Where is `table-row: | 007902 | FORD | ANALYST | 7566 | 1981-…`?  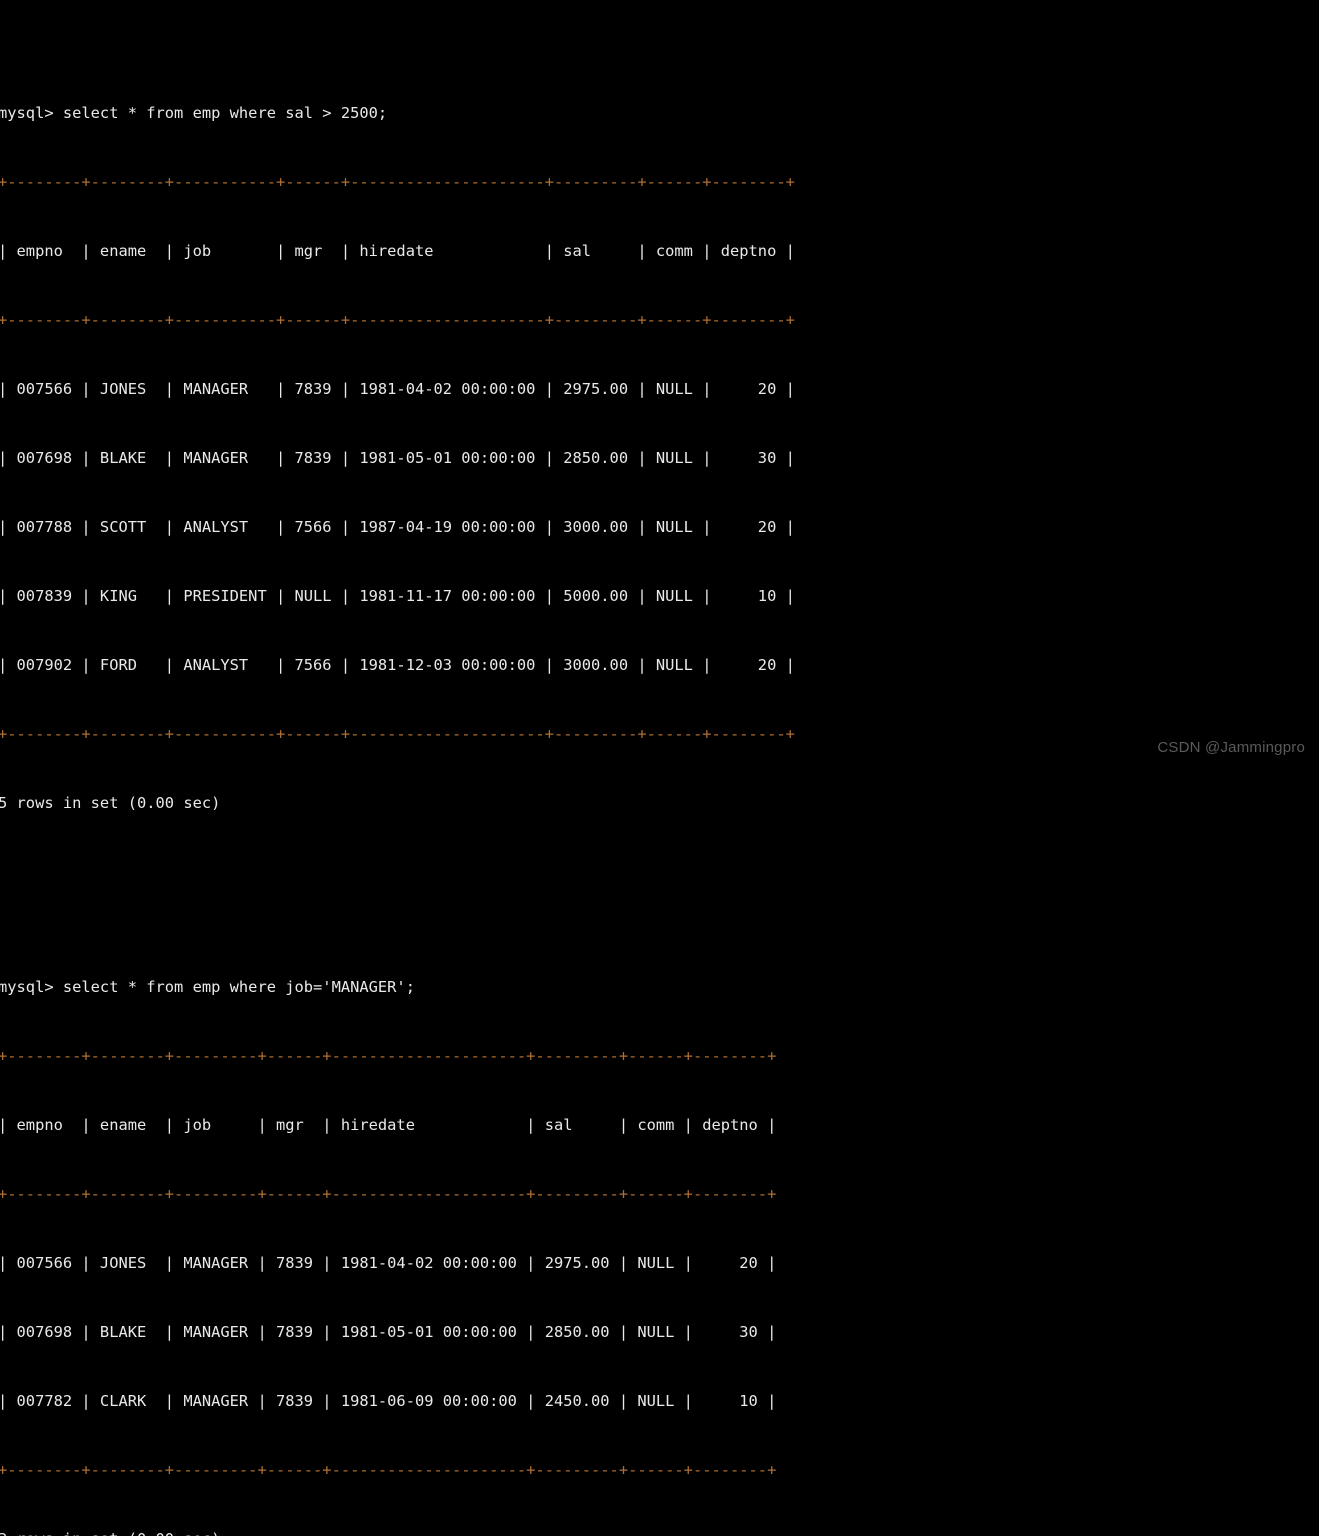
table-row: | 007902 | FORD | ANALYST | 7566 | 1981-… is located at coordinates (397, 665).